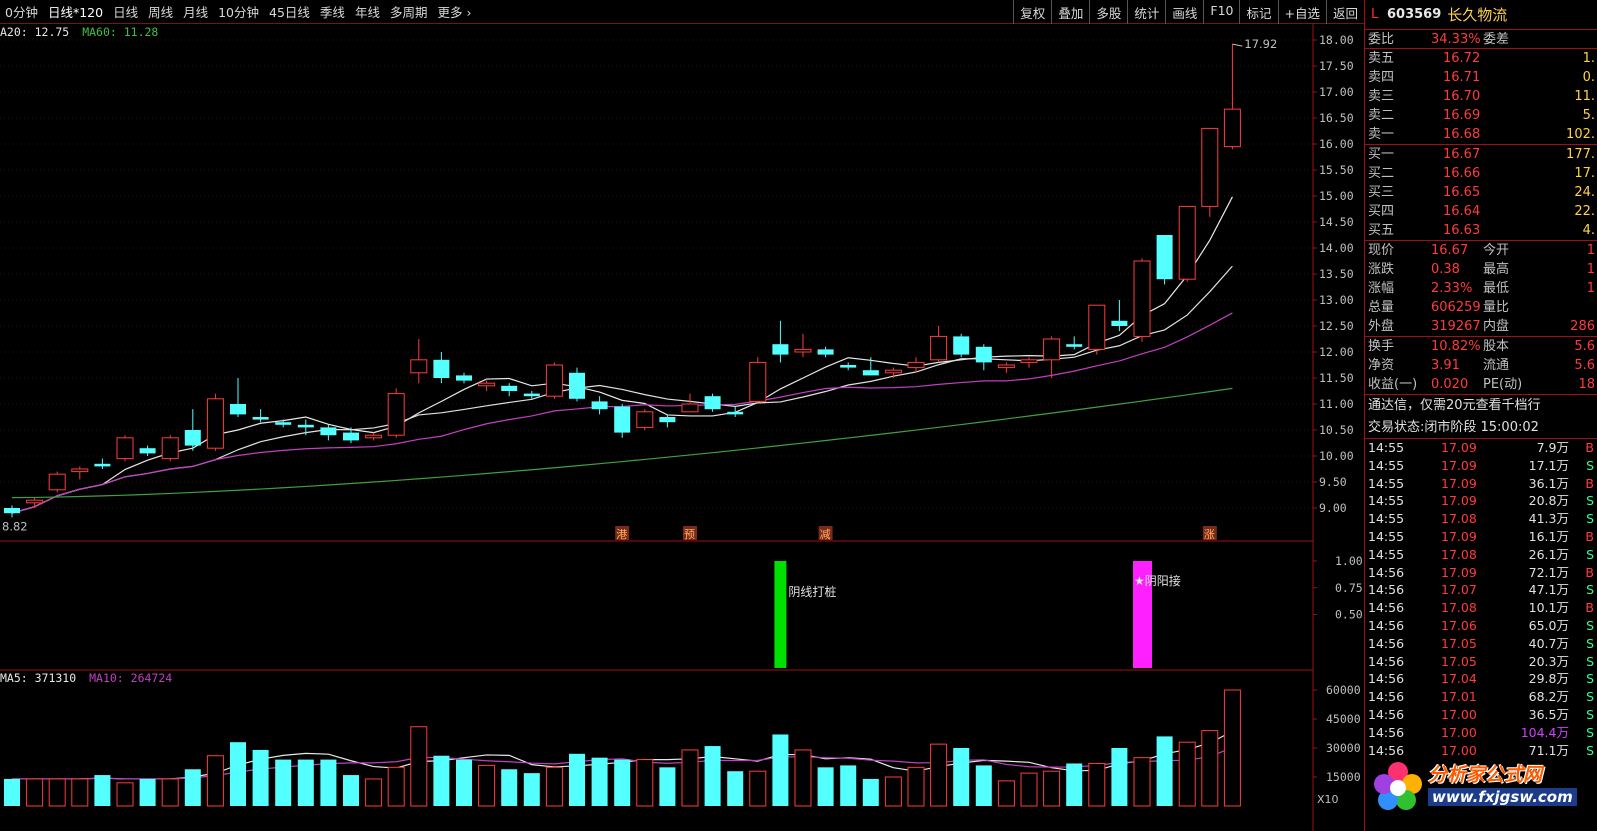 This screenshot has width=1597, height=831. What do you see at coordinates (1481, 58) in the screenshot?
I see `sells-row: 卖五 16.72 1.` at bounding box center [1481, 58].